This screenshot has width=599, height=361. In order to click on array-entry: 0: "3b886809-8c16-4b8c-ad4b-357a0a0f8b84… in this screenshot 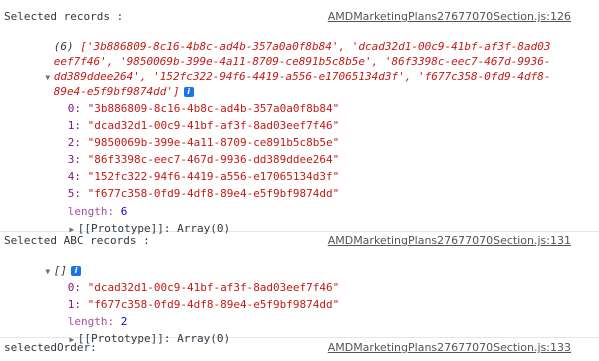, I will do `click(184, 101)`.